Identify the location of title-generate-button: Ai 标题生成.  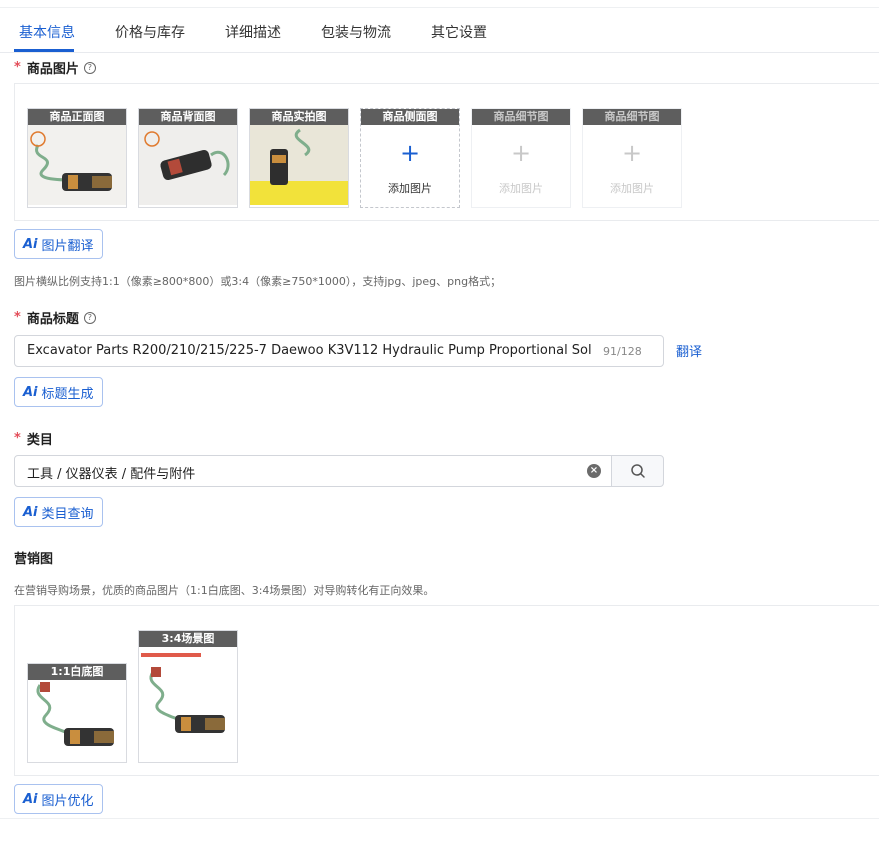
(58, 392).